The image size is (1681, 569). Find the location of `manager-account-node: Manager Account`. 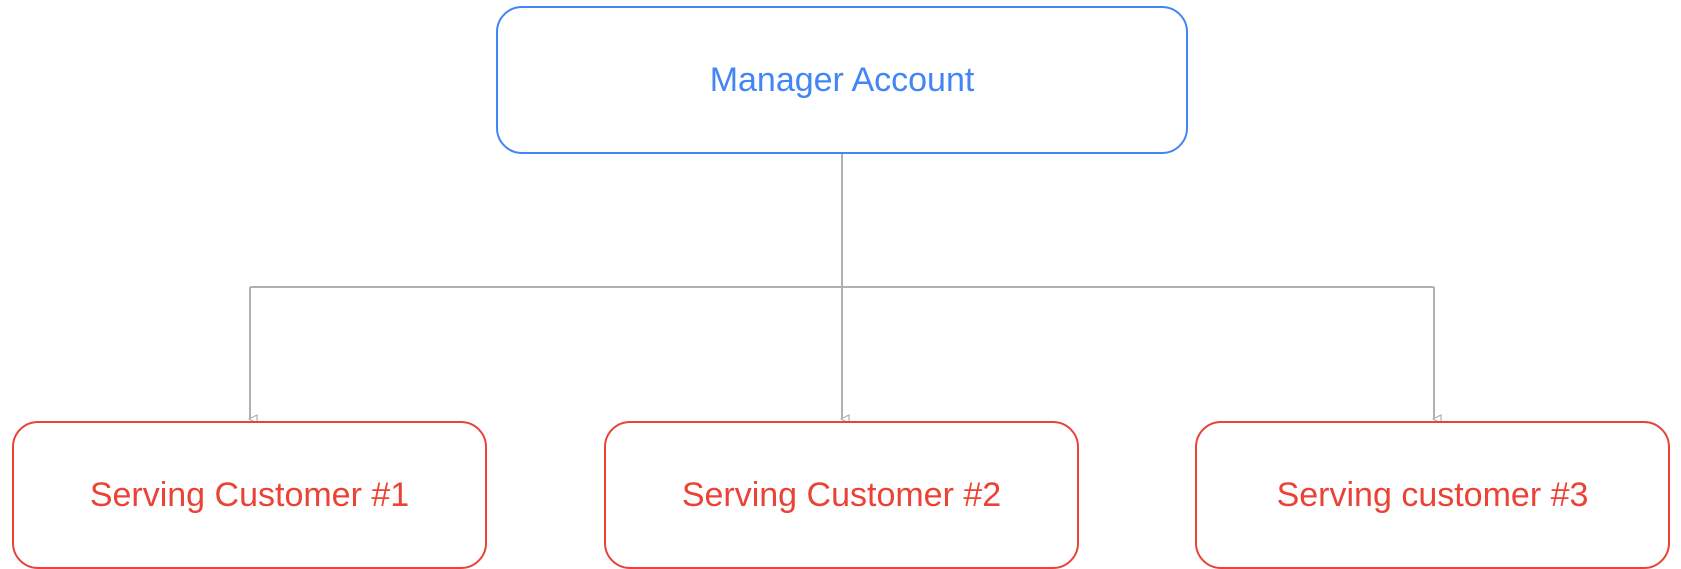

manager-account-node: Manager Account is located at coordinates (842, 80).